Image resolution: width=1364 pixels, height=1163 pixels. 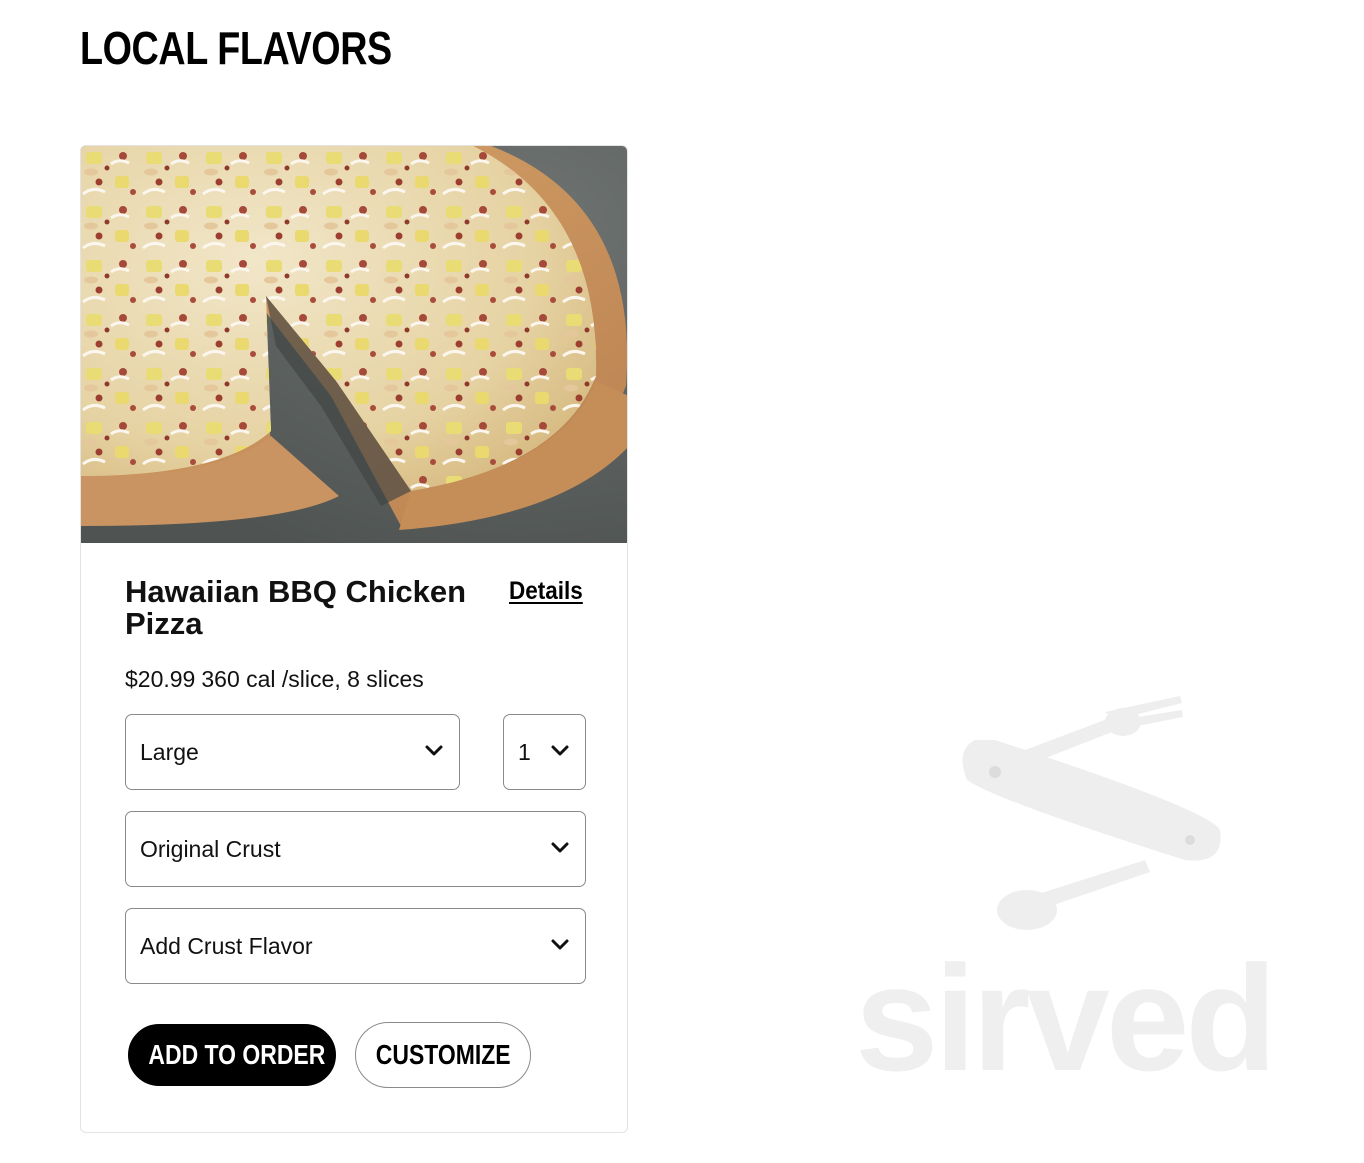 What do you see at coordinates (312, 679) in the screenshot?
I see `product-calories: 360 cal /slice, 8 slices` at bounding box center [312, 679].